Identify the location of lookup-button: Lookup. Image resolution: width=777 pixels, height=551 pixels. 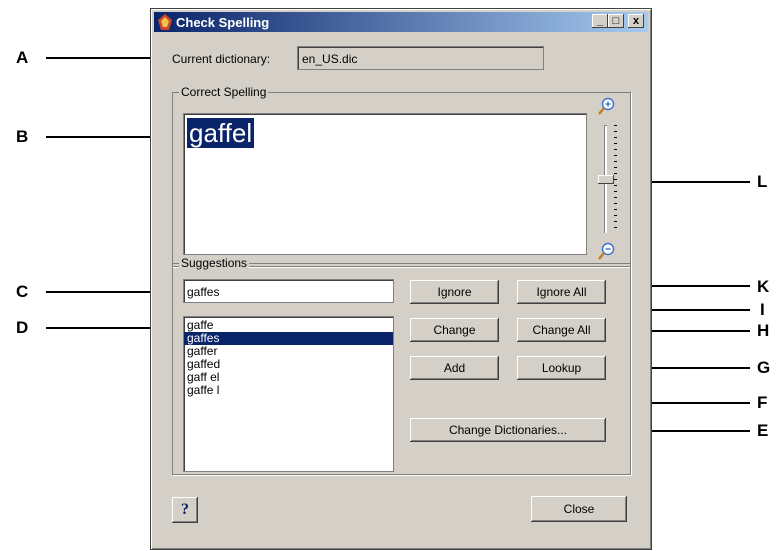
(561, 368).